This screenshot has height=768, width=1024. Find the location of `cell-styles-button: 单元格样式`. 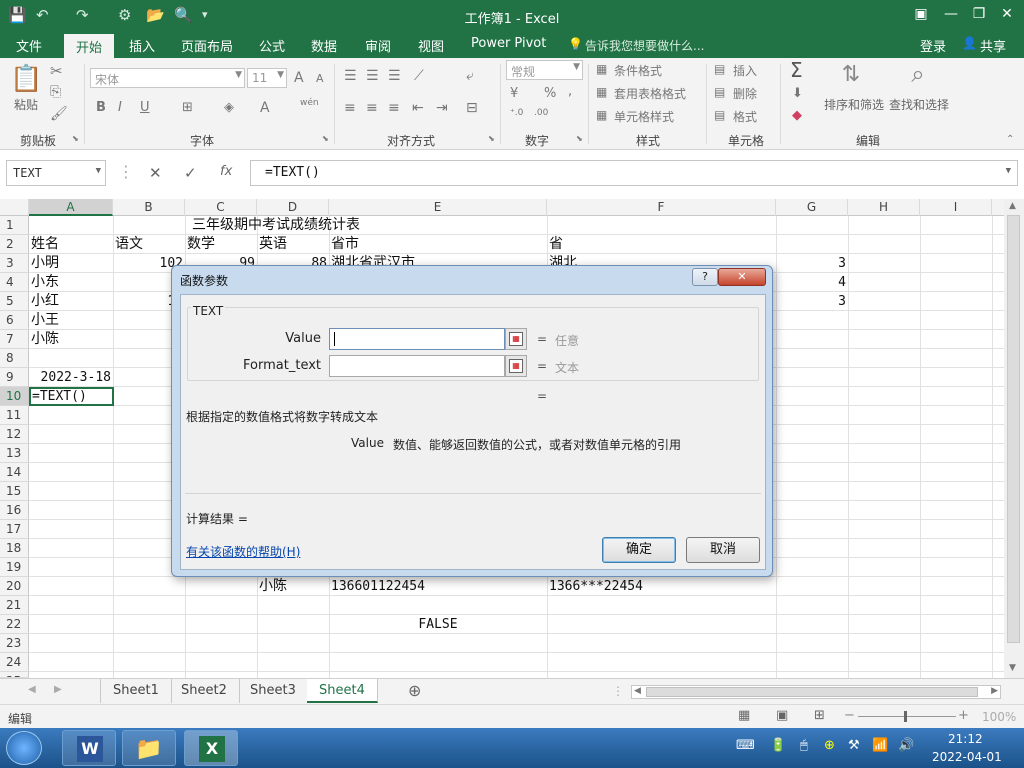

cell-styles-button: 单元格样式 is located at coordinates (644, 116).